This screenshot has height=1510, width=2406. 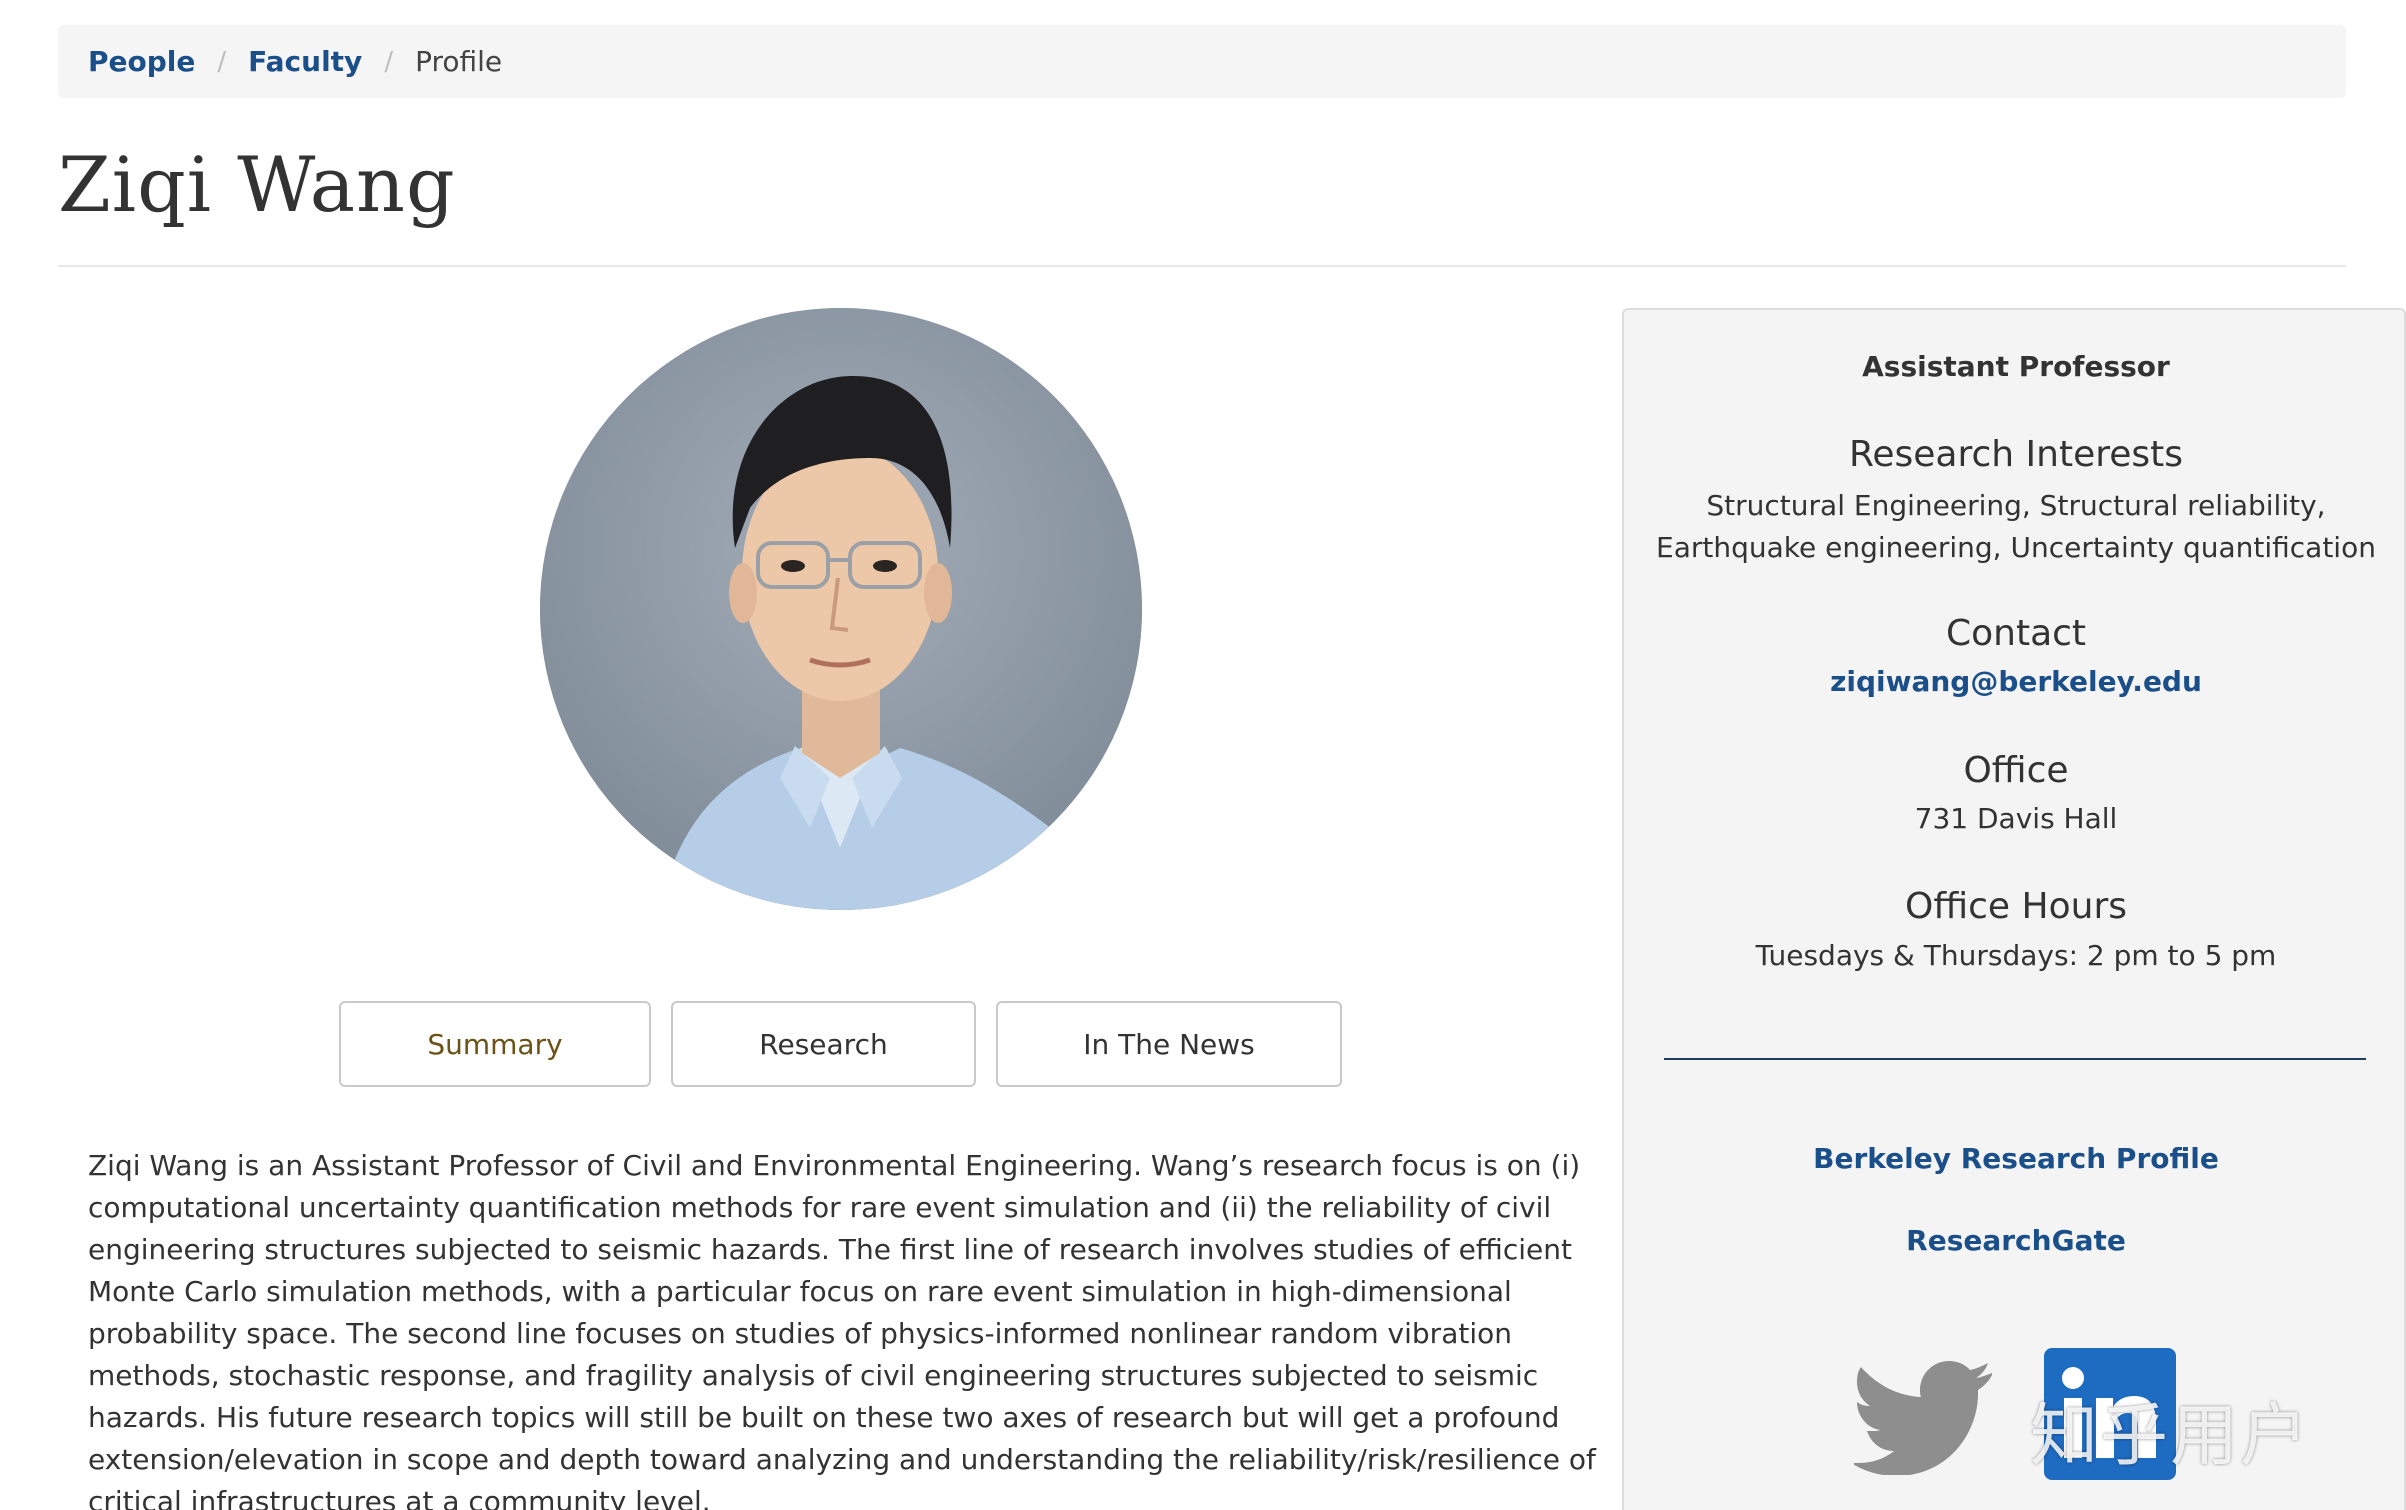 I want to click on watermark-text: 知乎用户, so click(x=2170, y=1436).